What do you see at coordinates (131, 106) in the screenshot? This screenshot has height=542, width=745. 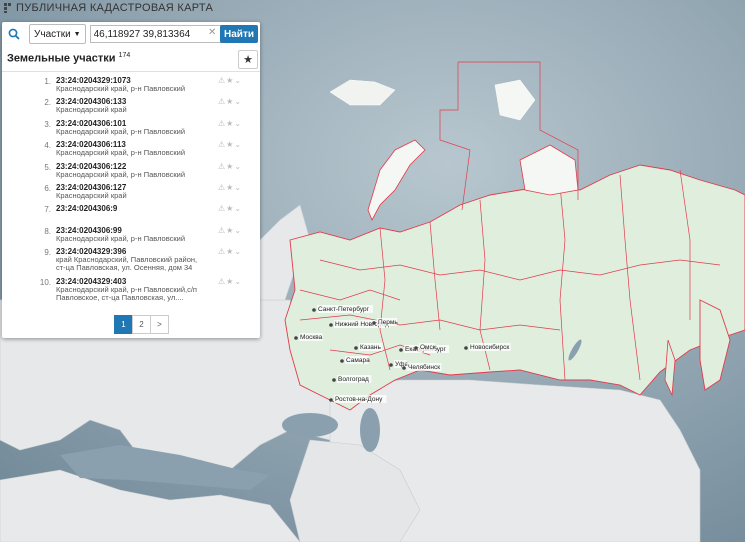 I see `result-item: 2. 23:24:0204306:133 Краснодарский край ⚠★⌄` at bounding box center [131, 106].